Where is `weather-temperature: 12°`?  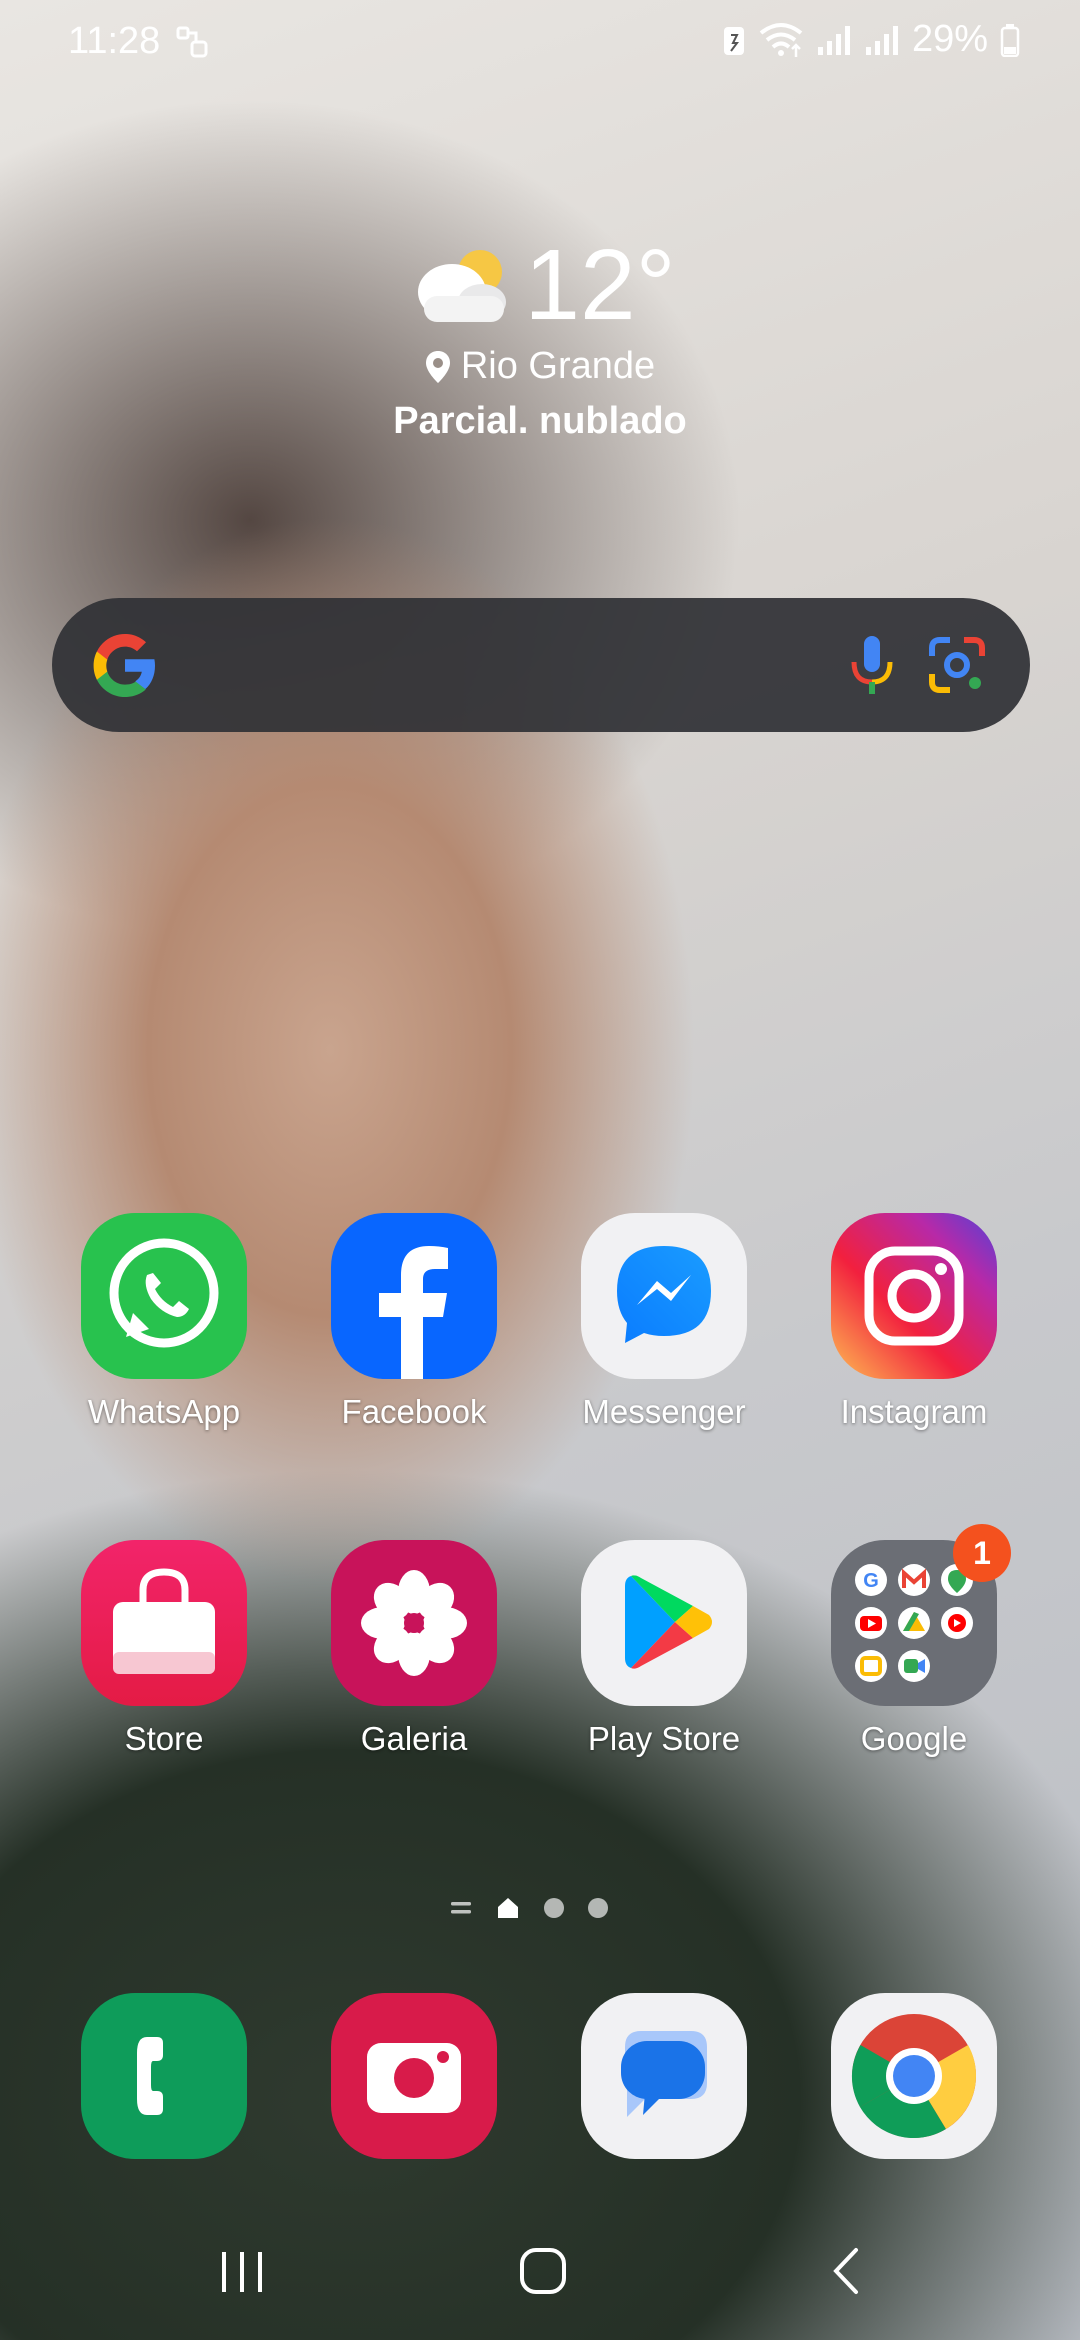
weather-temperature: 12° is located at coordinates (600, 285).